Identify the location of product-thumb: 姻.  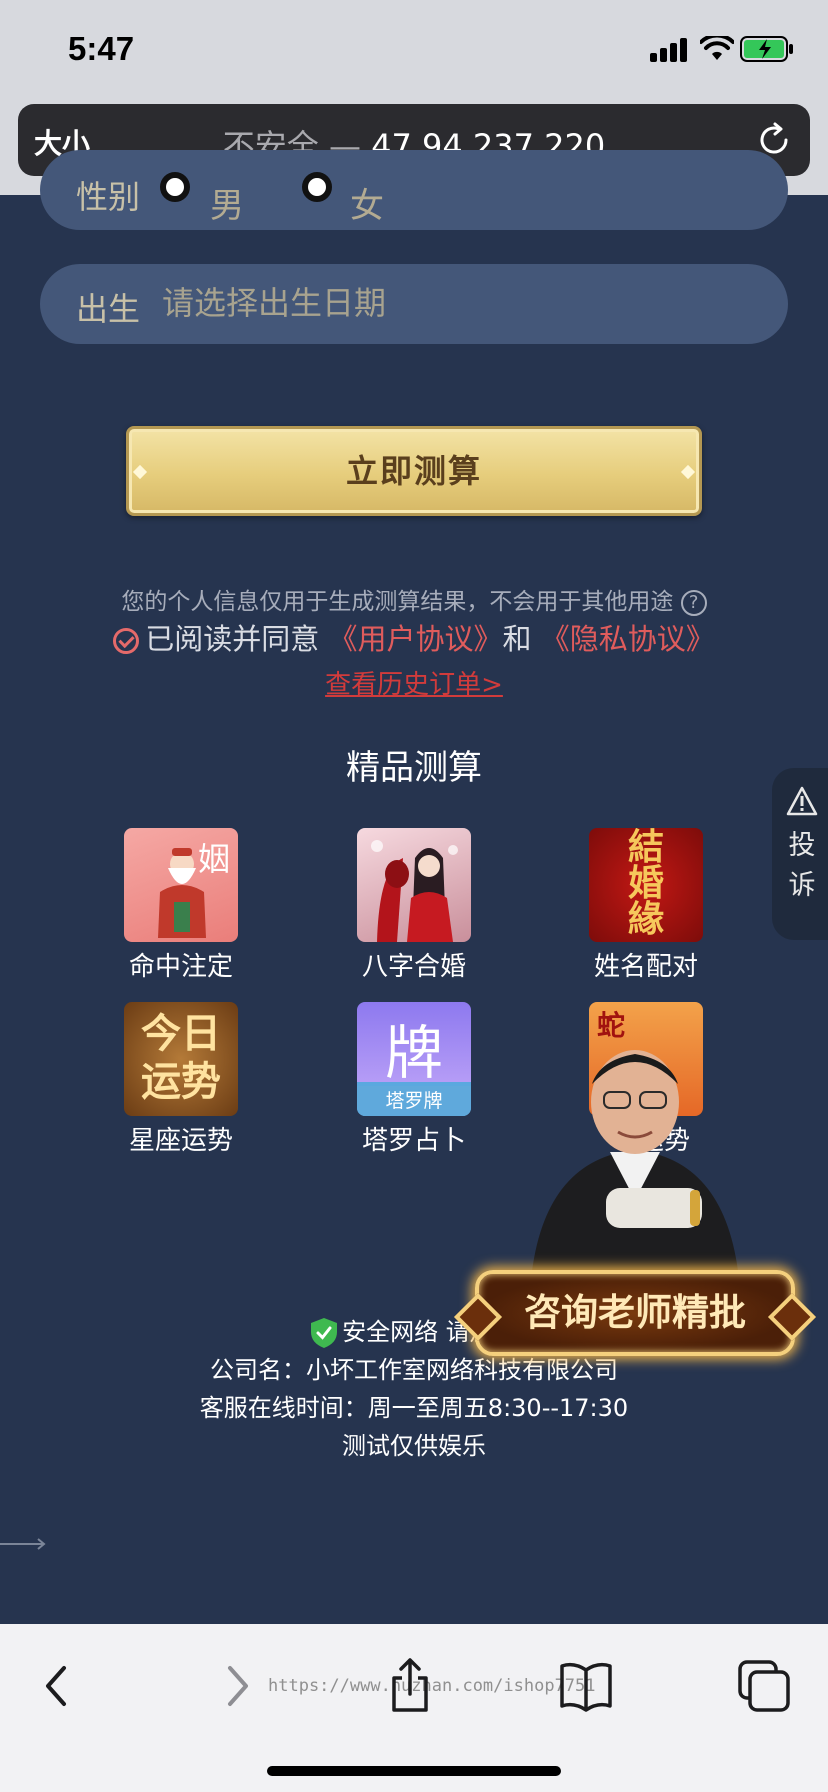
(181, 885).